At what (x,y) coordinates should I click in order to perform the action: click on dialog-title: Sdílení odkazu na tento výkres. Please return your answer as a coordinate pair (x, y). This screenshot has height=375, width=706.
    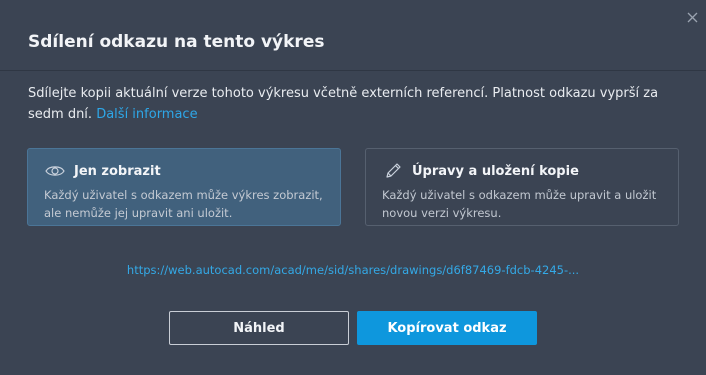
    Looking at the image, I should click on (176, 42).